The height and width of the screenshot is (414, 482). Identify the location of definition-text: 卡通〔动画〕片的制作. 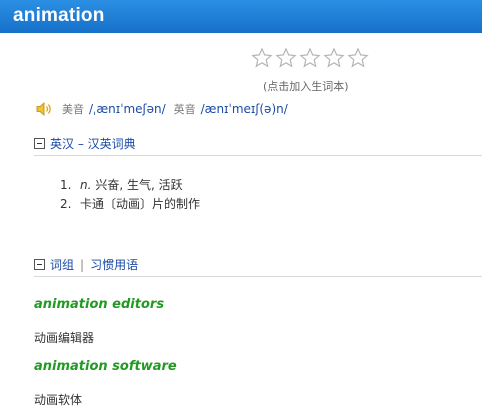
(140, 204).